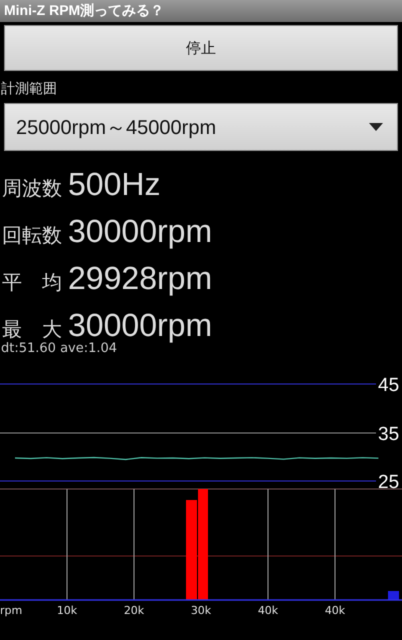 The image size is (402, 640). Describe the element at coordinates (140, 278) in the screenshot. I see `reading-value: 29928rpm` at that location.